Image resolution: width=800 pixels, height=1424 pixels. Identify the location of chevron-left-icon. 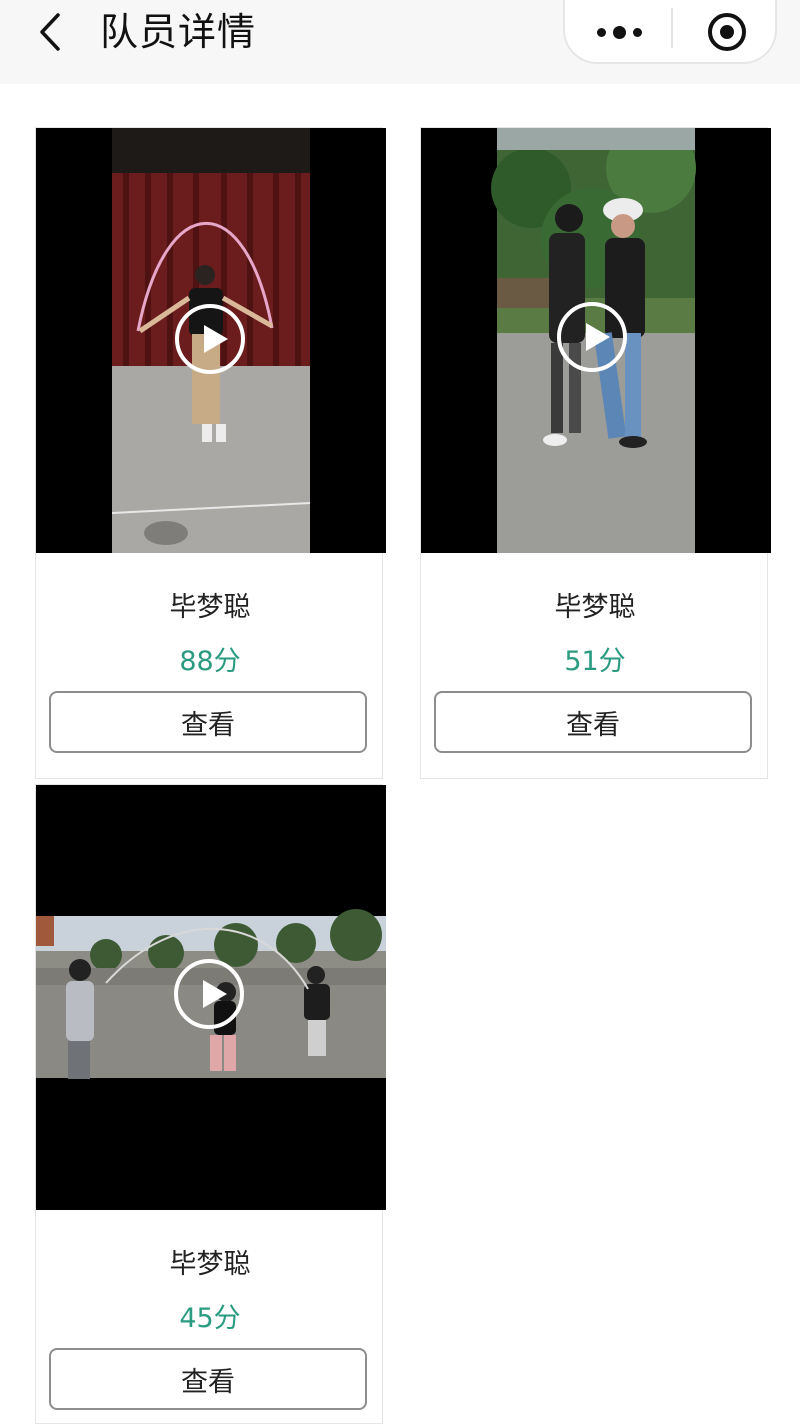
(50, 32).